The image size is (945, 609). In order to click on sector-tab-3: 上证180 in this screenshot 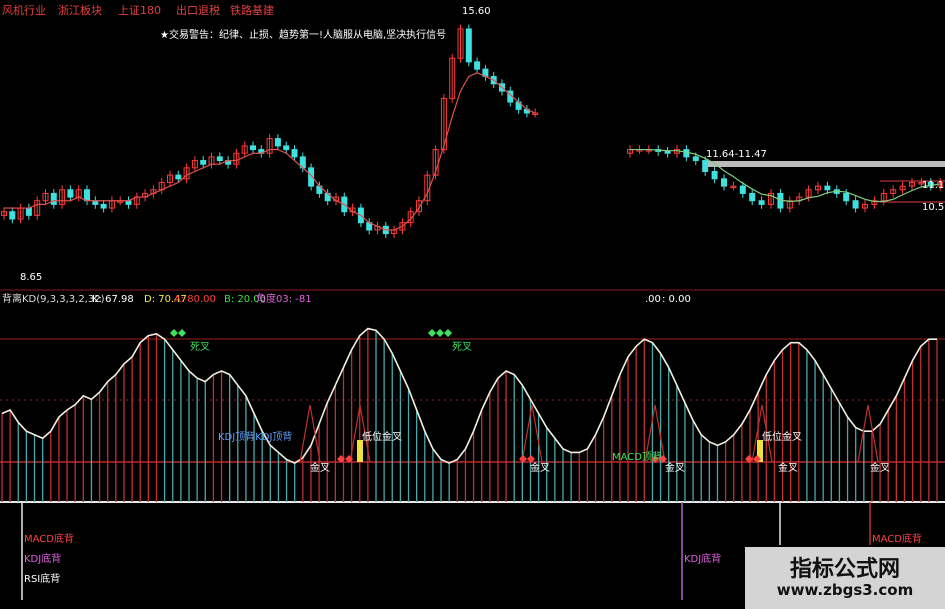, I will do `click(139, 10)`.